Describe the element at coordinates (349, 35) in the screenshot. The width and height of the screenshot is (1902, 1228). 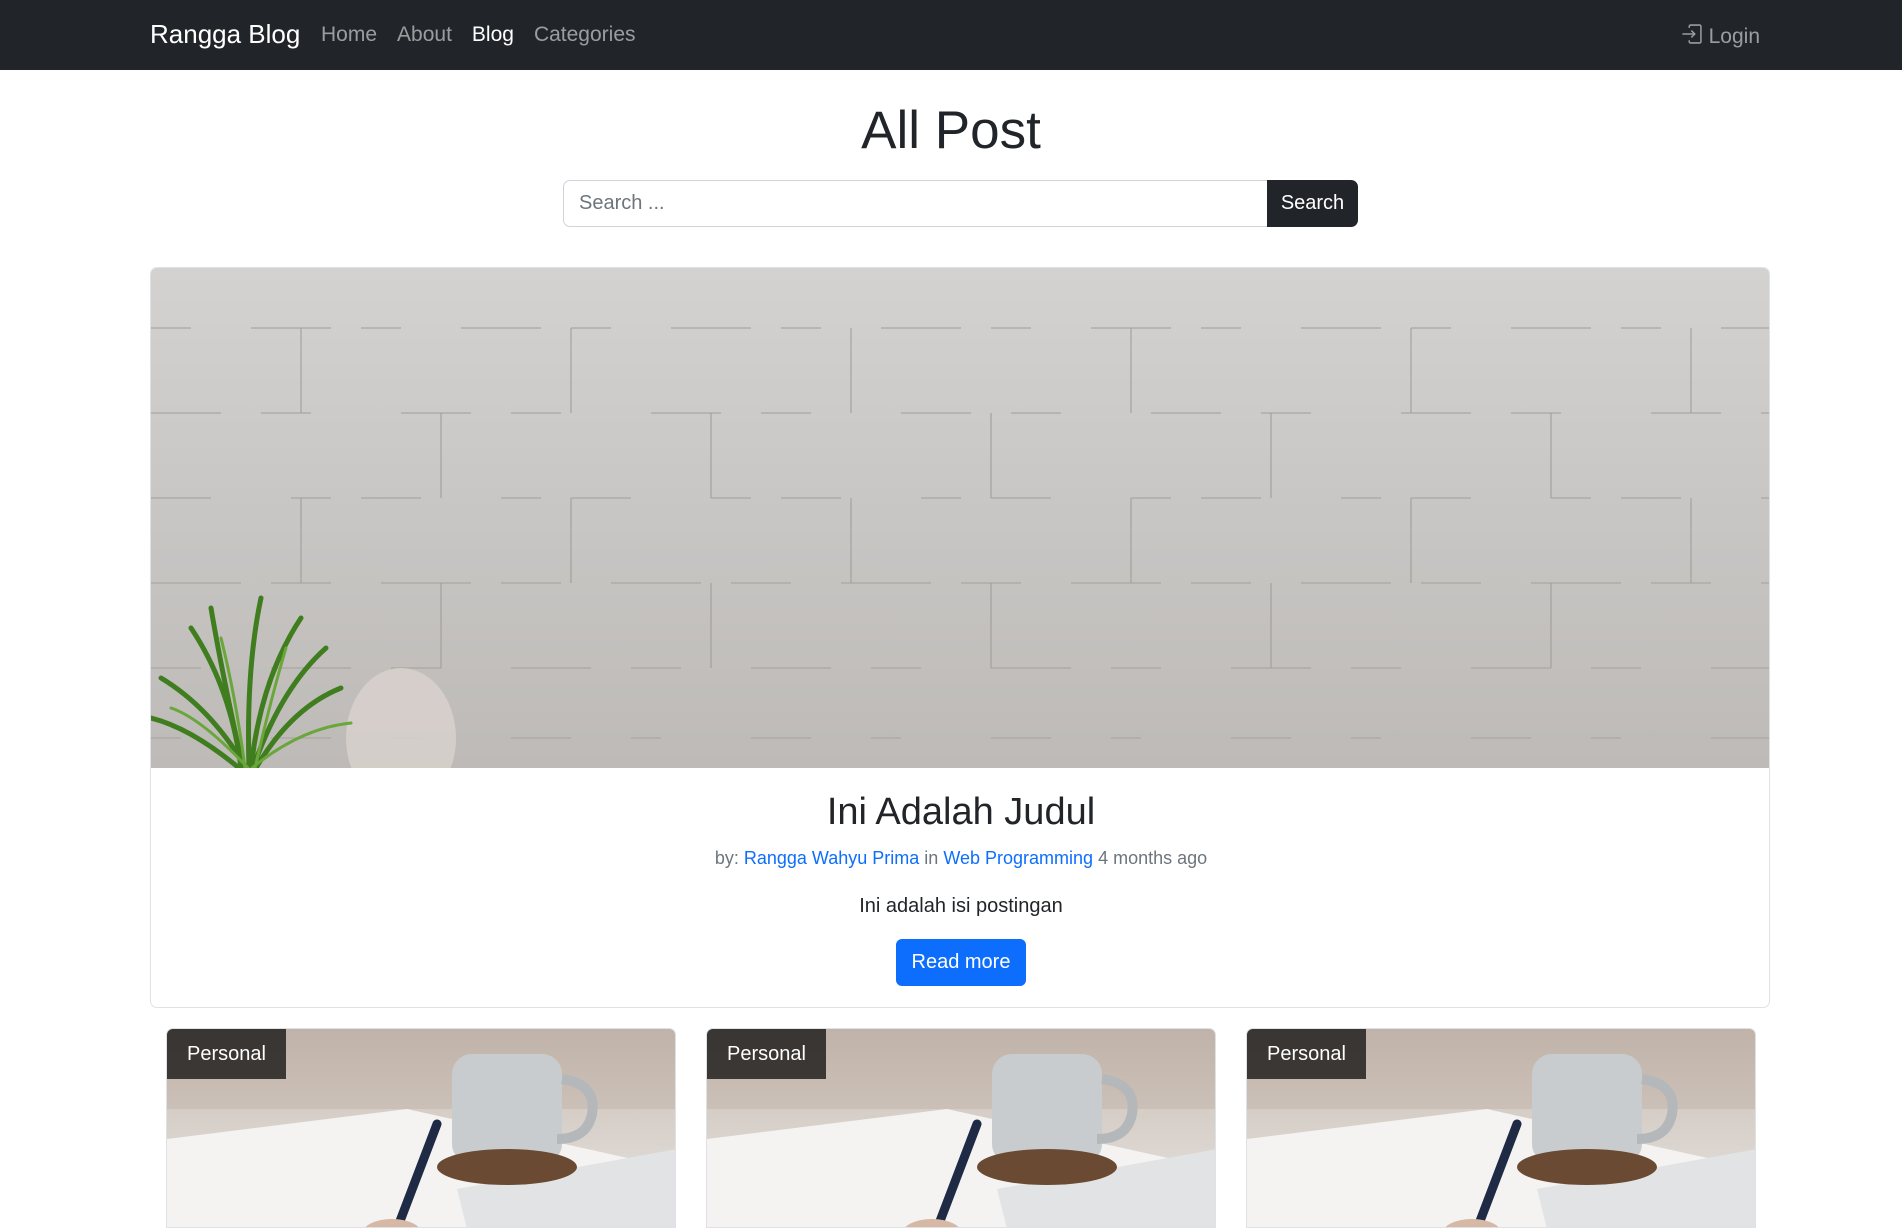
I see `nav-link-home: Home` at that location.